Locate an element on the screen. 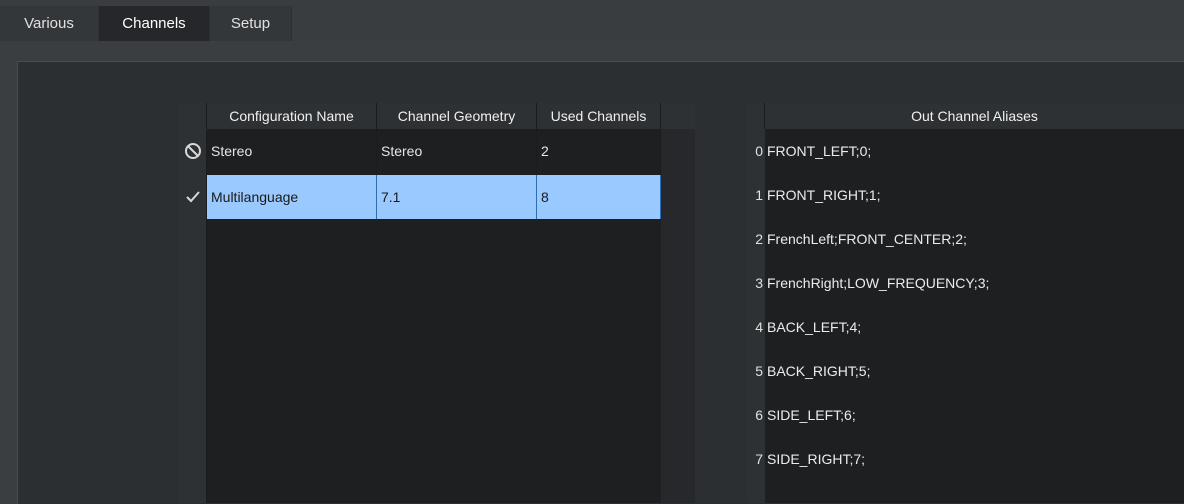 This screenshot has width=1184, height=504. column-header-used-channels: Used Channels is located at coordinates (599, 116).